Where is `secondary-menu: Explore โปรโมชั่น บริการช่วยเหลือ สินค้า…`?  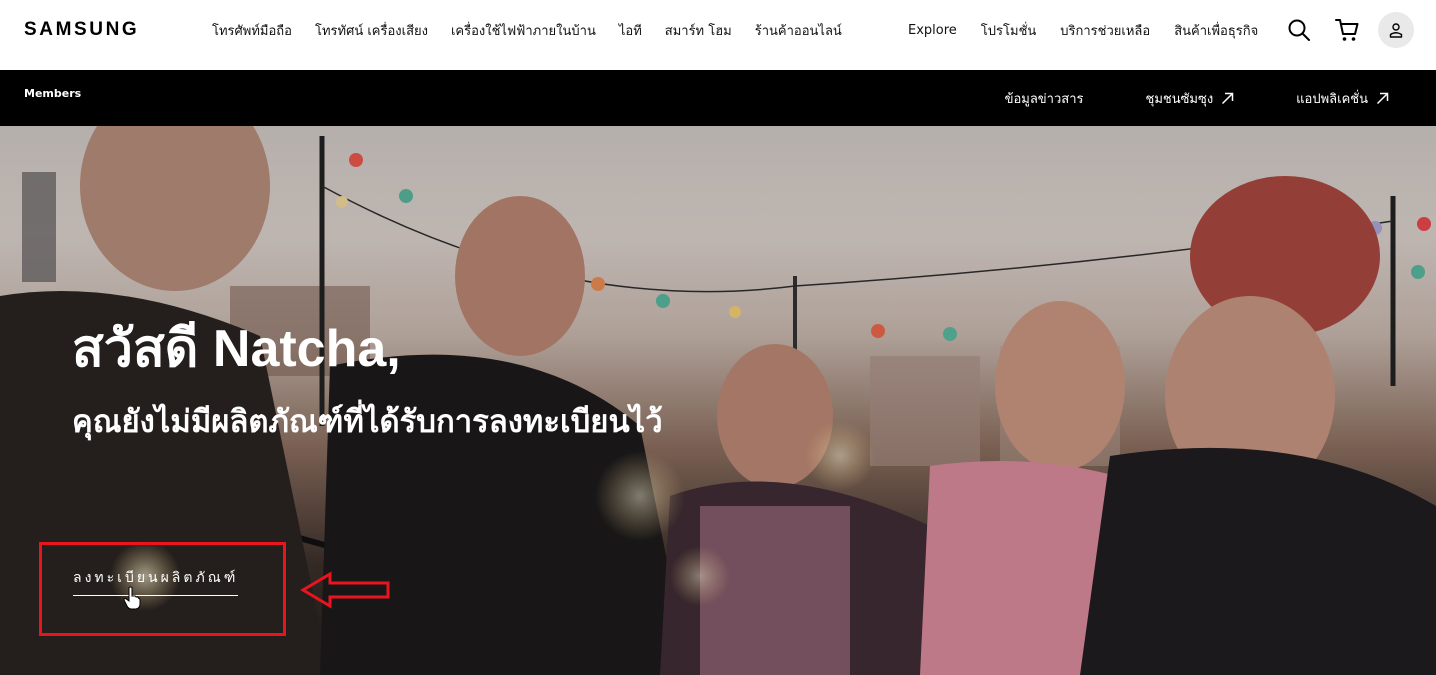 secondary-menu: Explore โปรโมชั่น บริการช่วยเหลือ สินค้า… is located at coordinates (1095, 30).